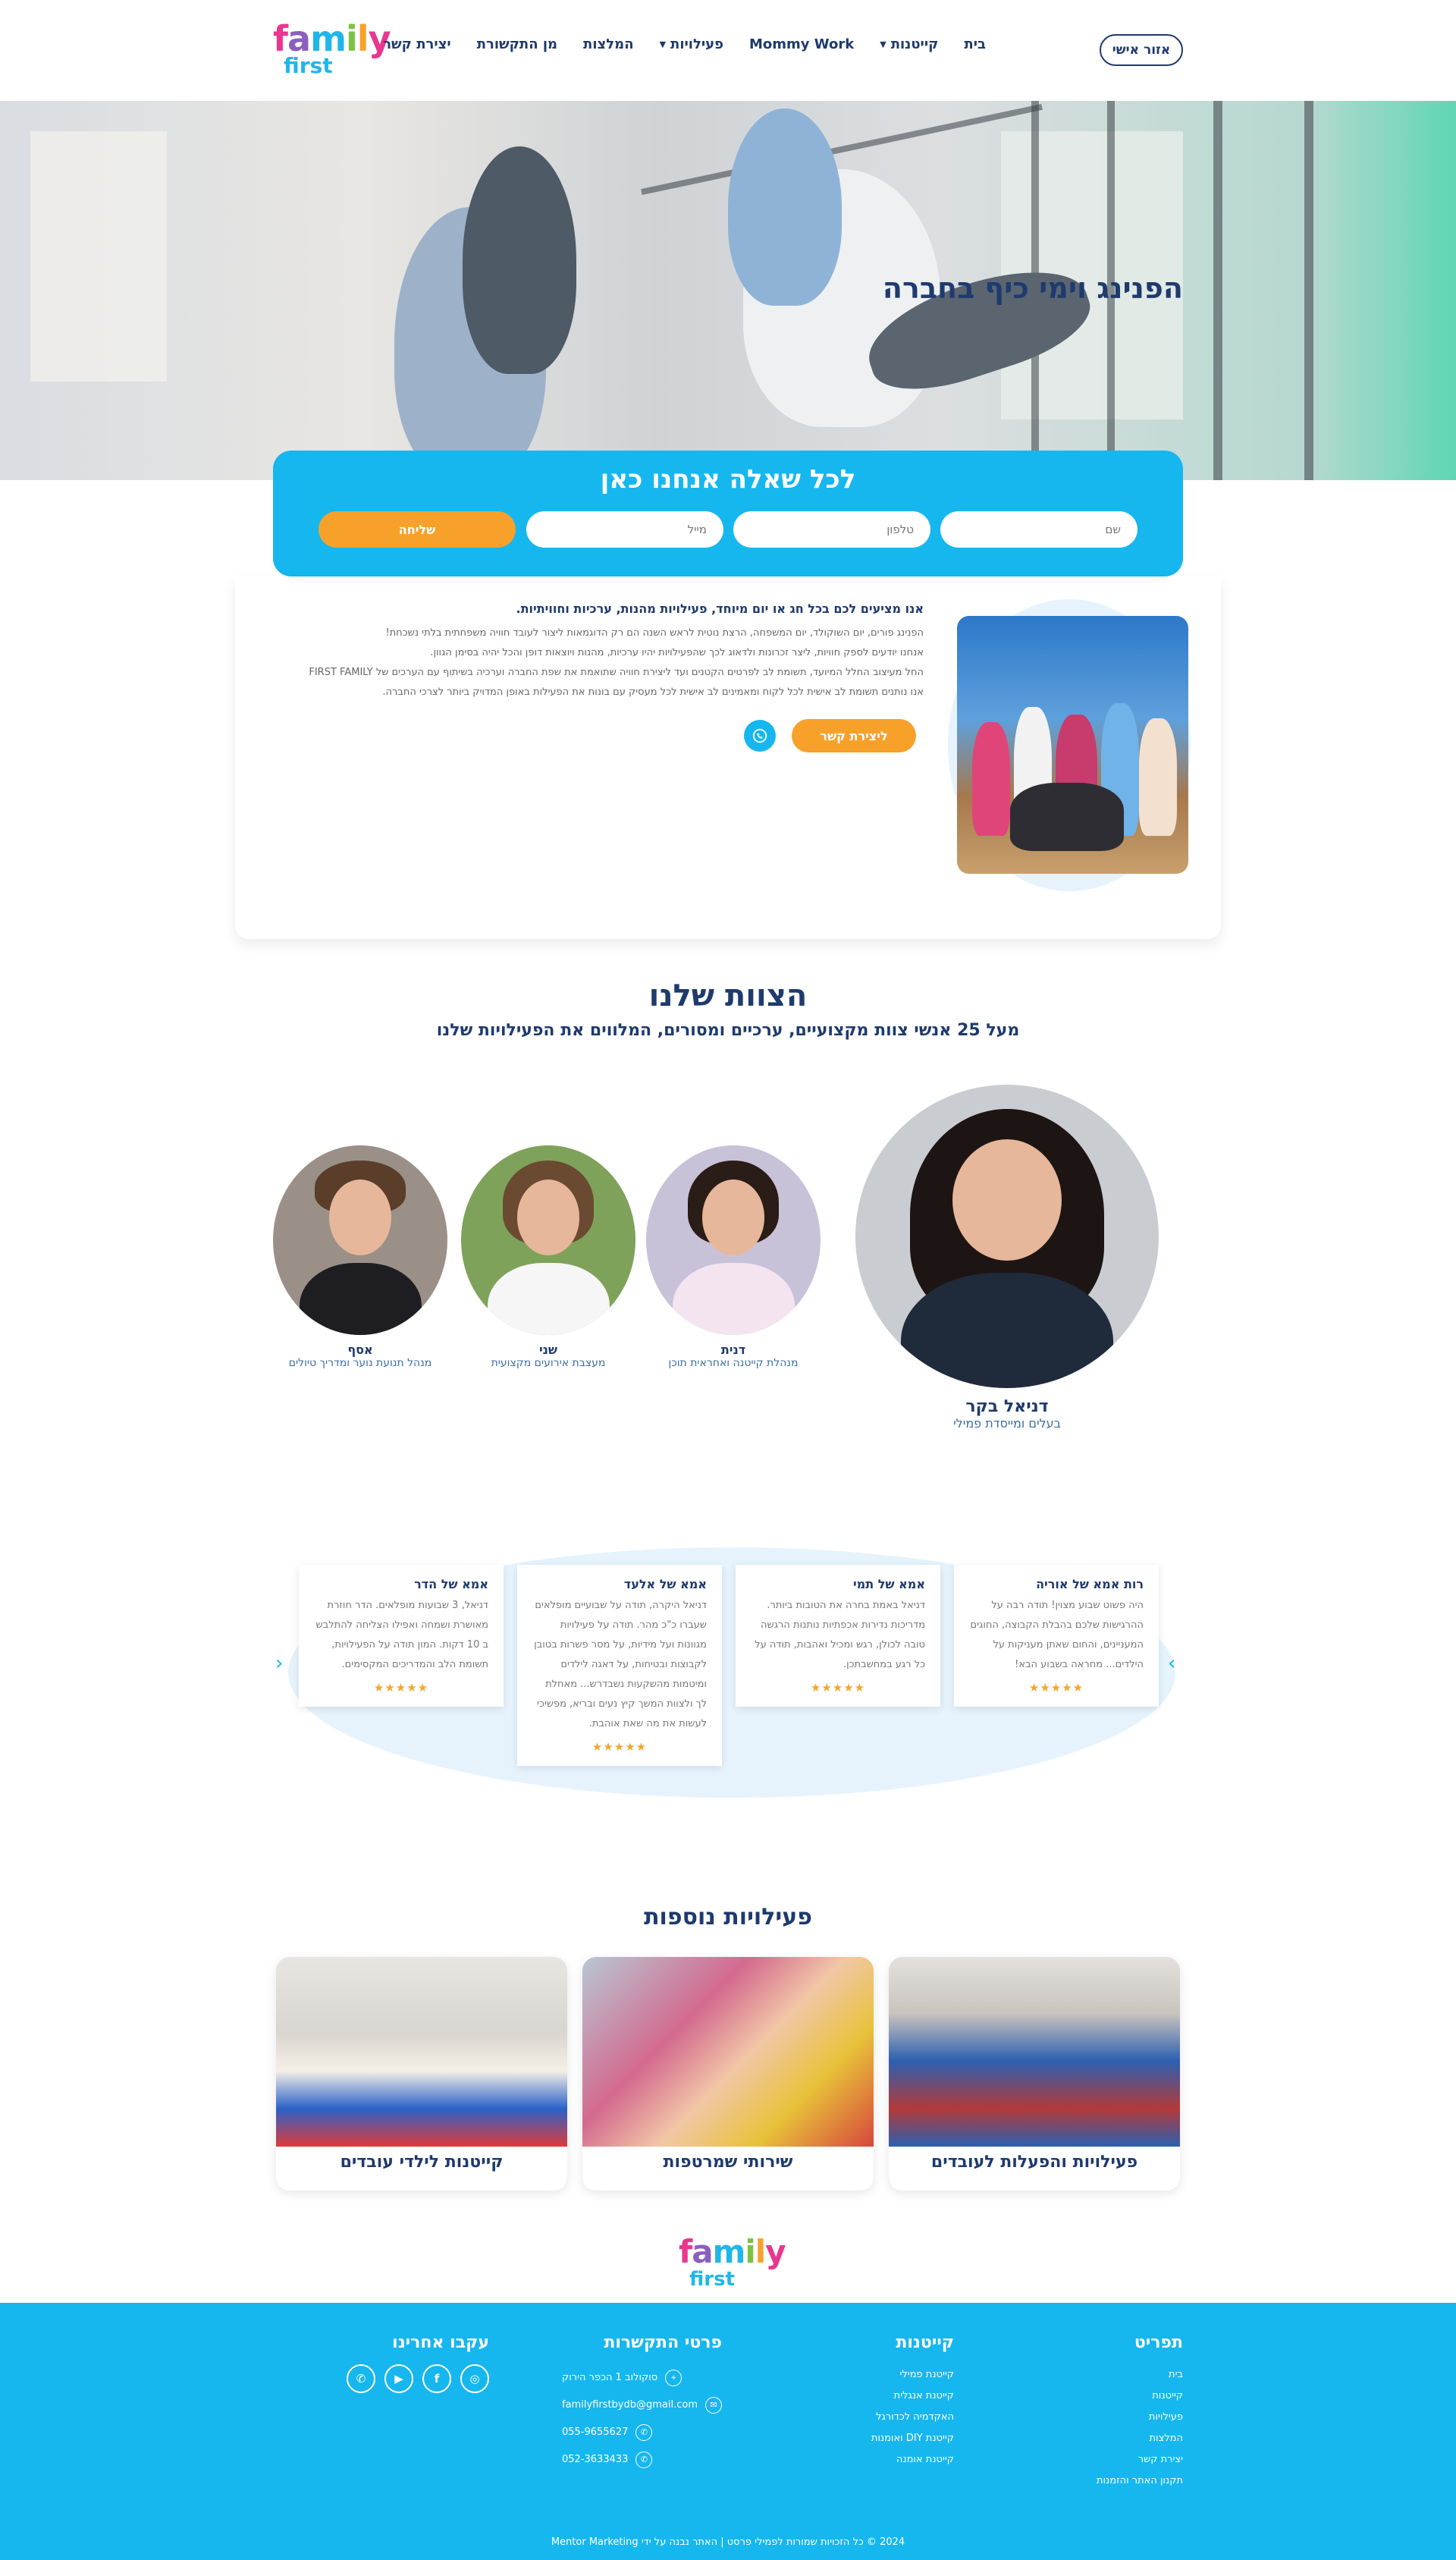 This screenshot has height=2560, width=1456. I want to click on footer-logo: family first, so click(732, 2262).